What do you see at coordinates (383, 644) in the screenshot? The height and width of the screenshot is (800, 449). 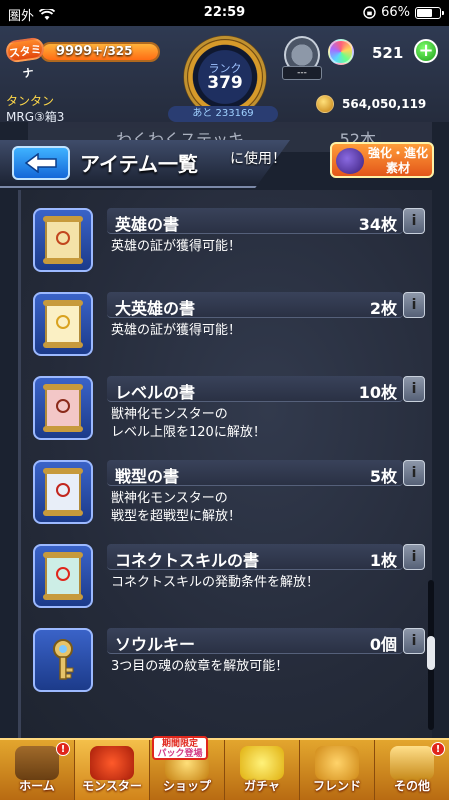 I see `item-count: 0個` at bounding box center [383, 644].